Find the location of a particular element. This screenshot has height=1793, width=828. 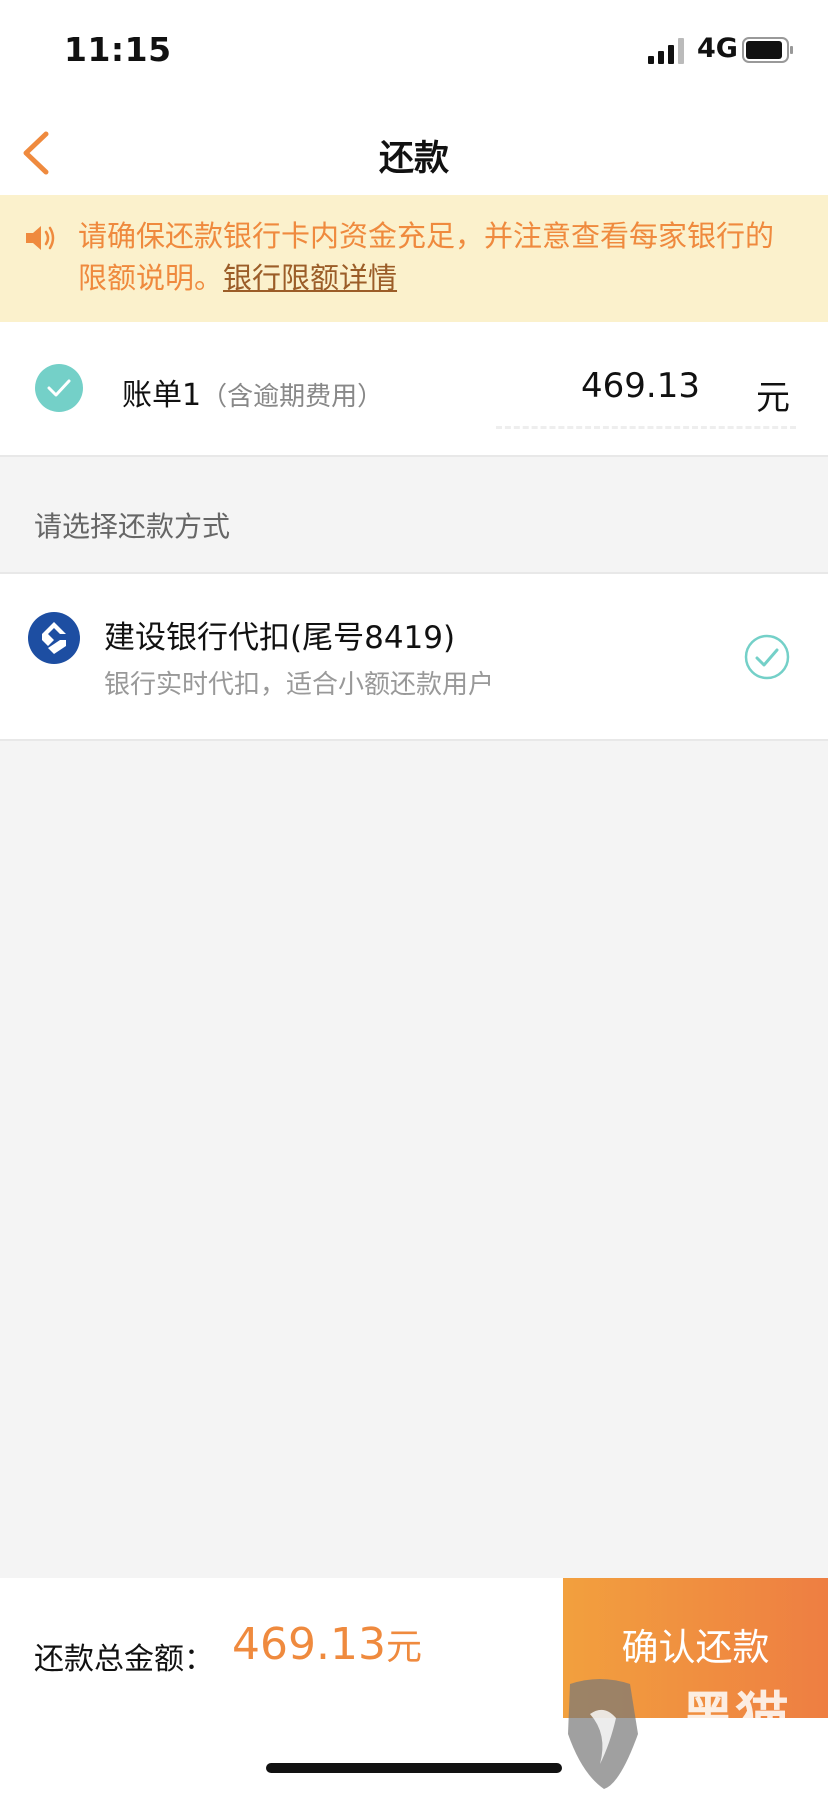

bill-amount: 469.13 is located at coordinates (640, 386).